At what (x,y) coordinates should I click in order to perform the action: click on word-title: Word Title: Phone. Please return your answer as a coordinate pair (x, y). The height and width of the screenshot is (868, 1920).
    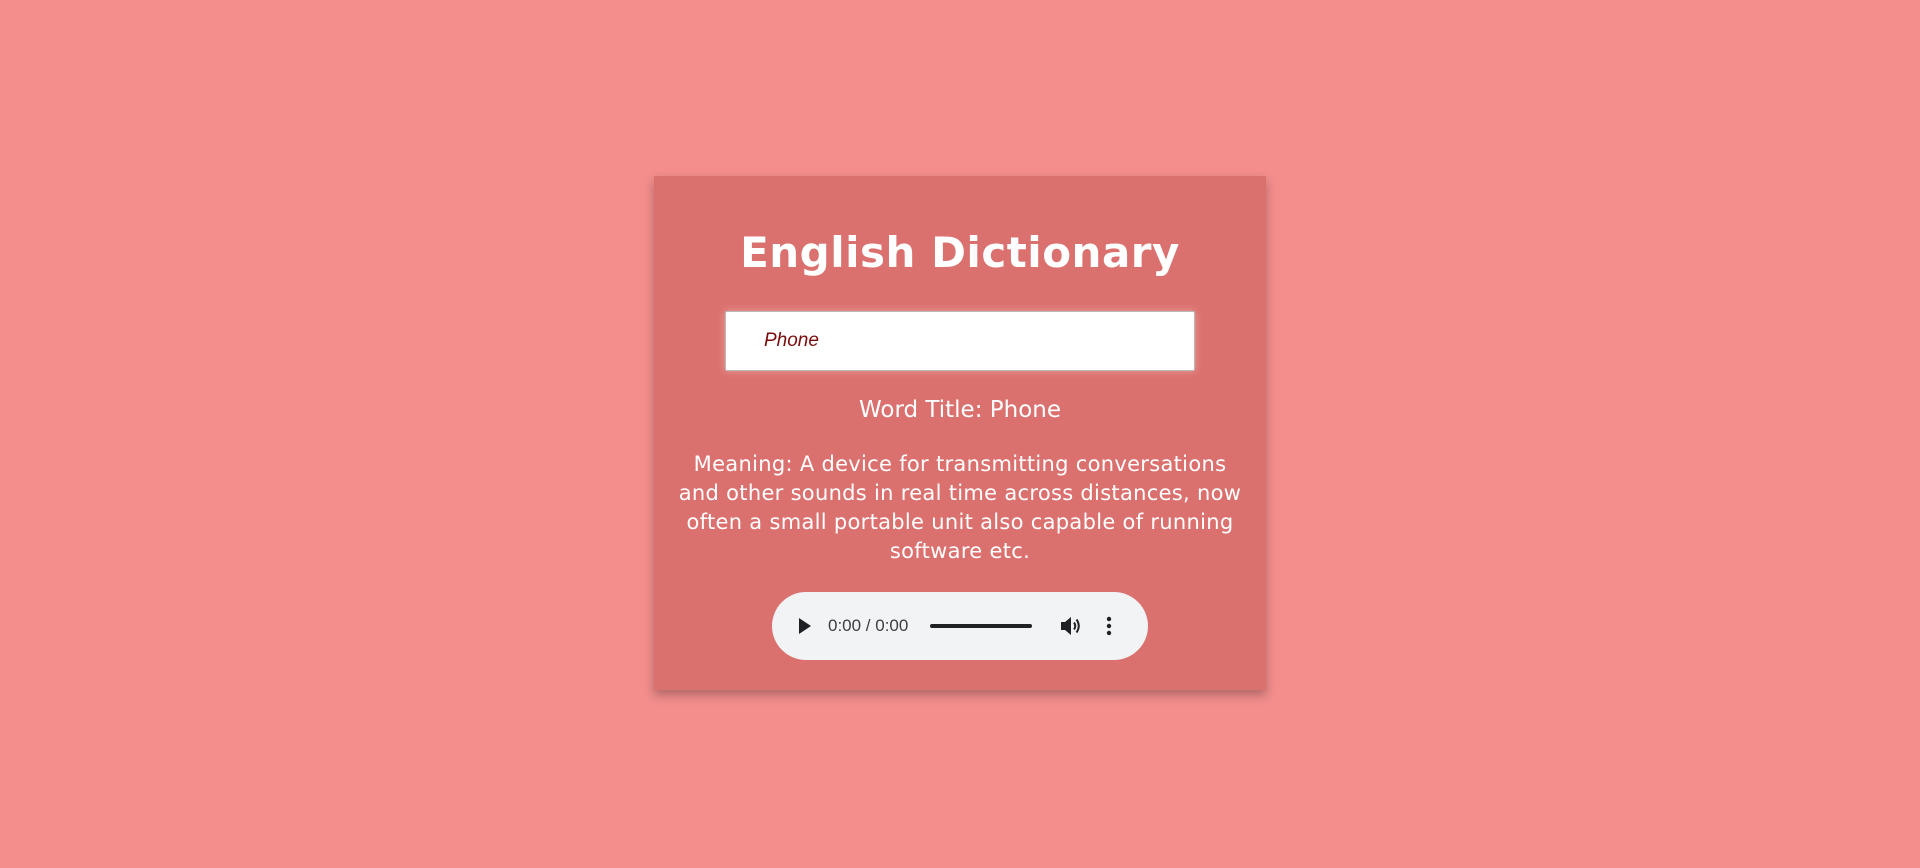
    Looking at the image, I should click on (960, 410).